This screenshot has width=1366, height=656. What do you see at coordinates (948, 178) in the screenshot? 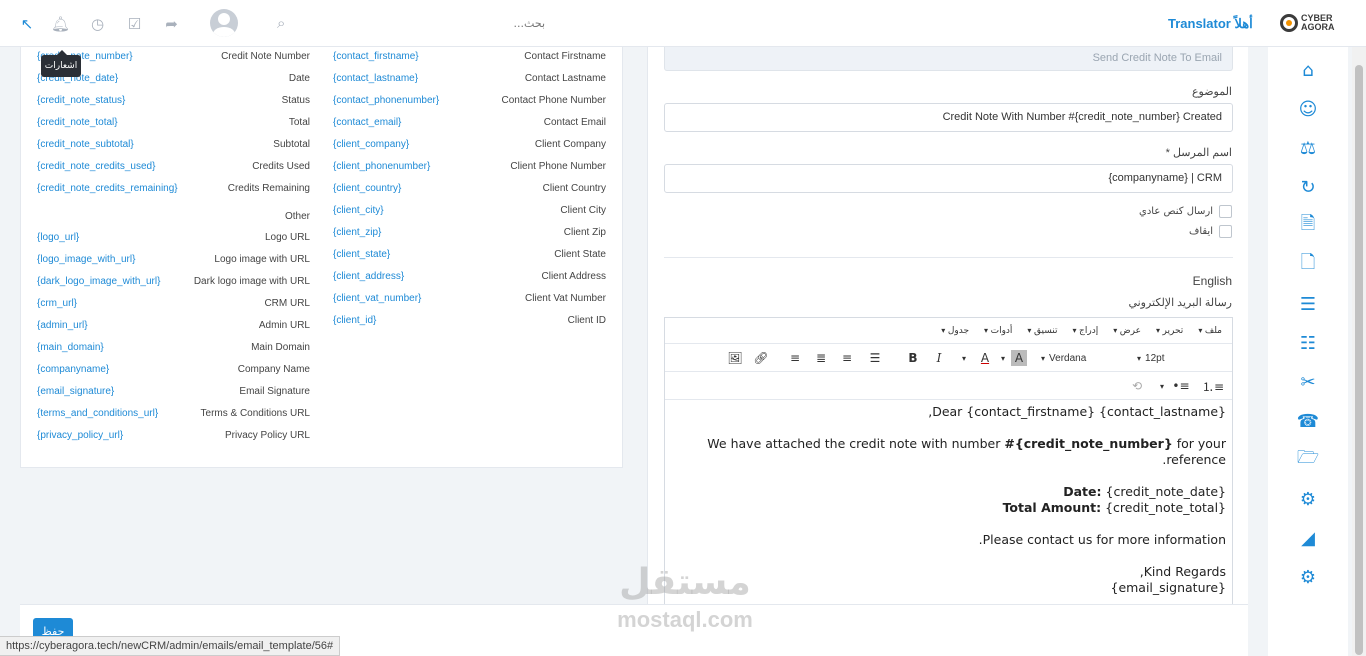
I see `from-name-input: {companyname} | CRM` at bounding box center [948, 178].